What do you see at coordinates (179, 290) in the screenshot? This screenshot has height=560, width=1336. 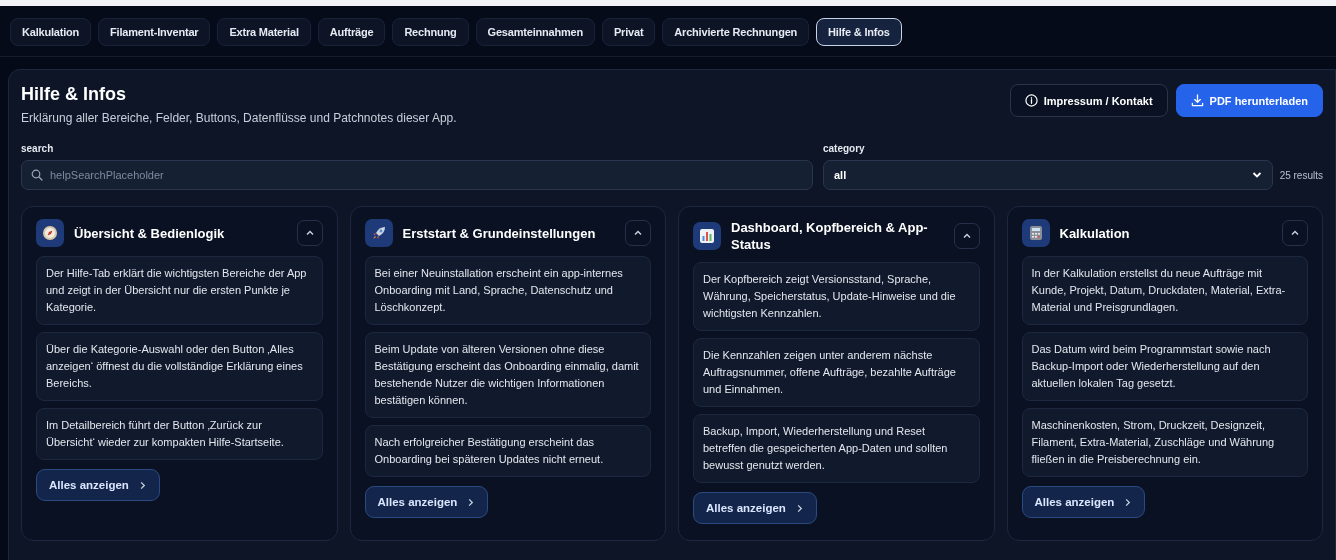 I see `help-item: Der Hilfe-Tab erklärt die wichtigsten Bereiche der App und zeigt in der Übersicht nur die ersten Punkte je Kategorie.` at bounding box center [179, 290].